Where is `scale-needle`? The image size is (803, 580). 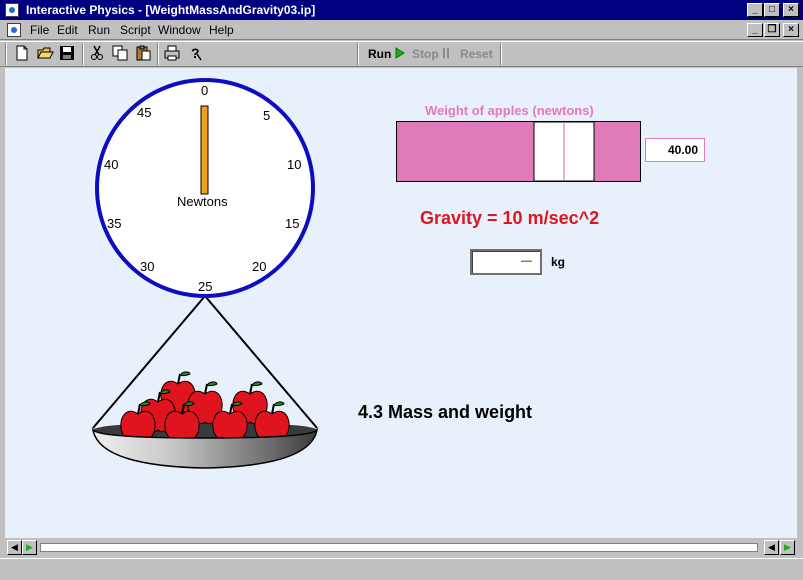
scale-needle is located at coordinates (204, 150).